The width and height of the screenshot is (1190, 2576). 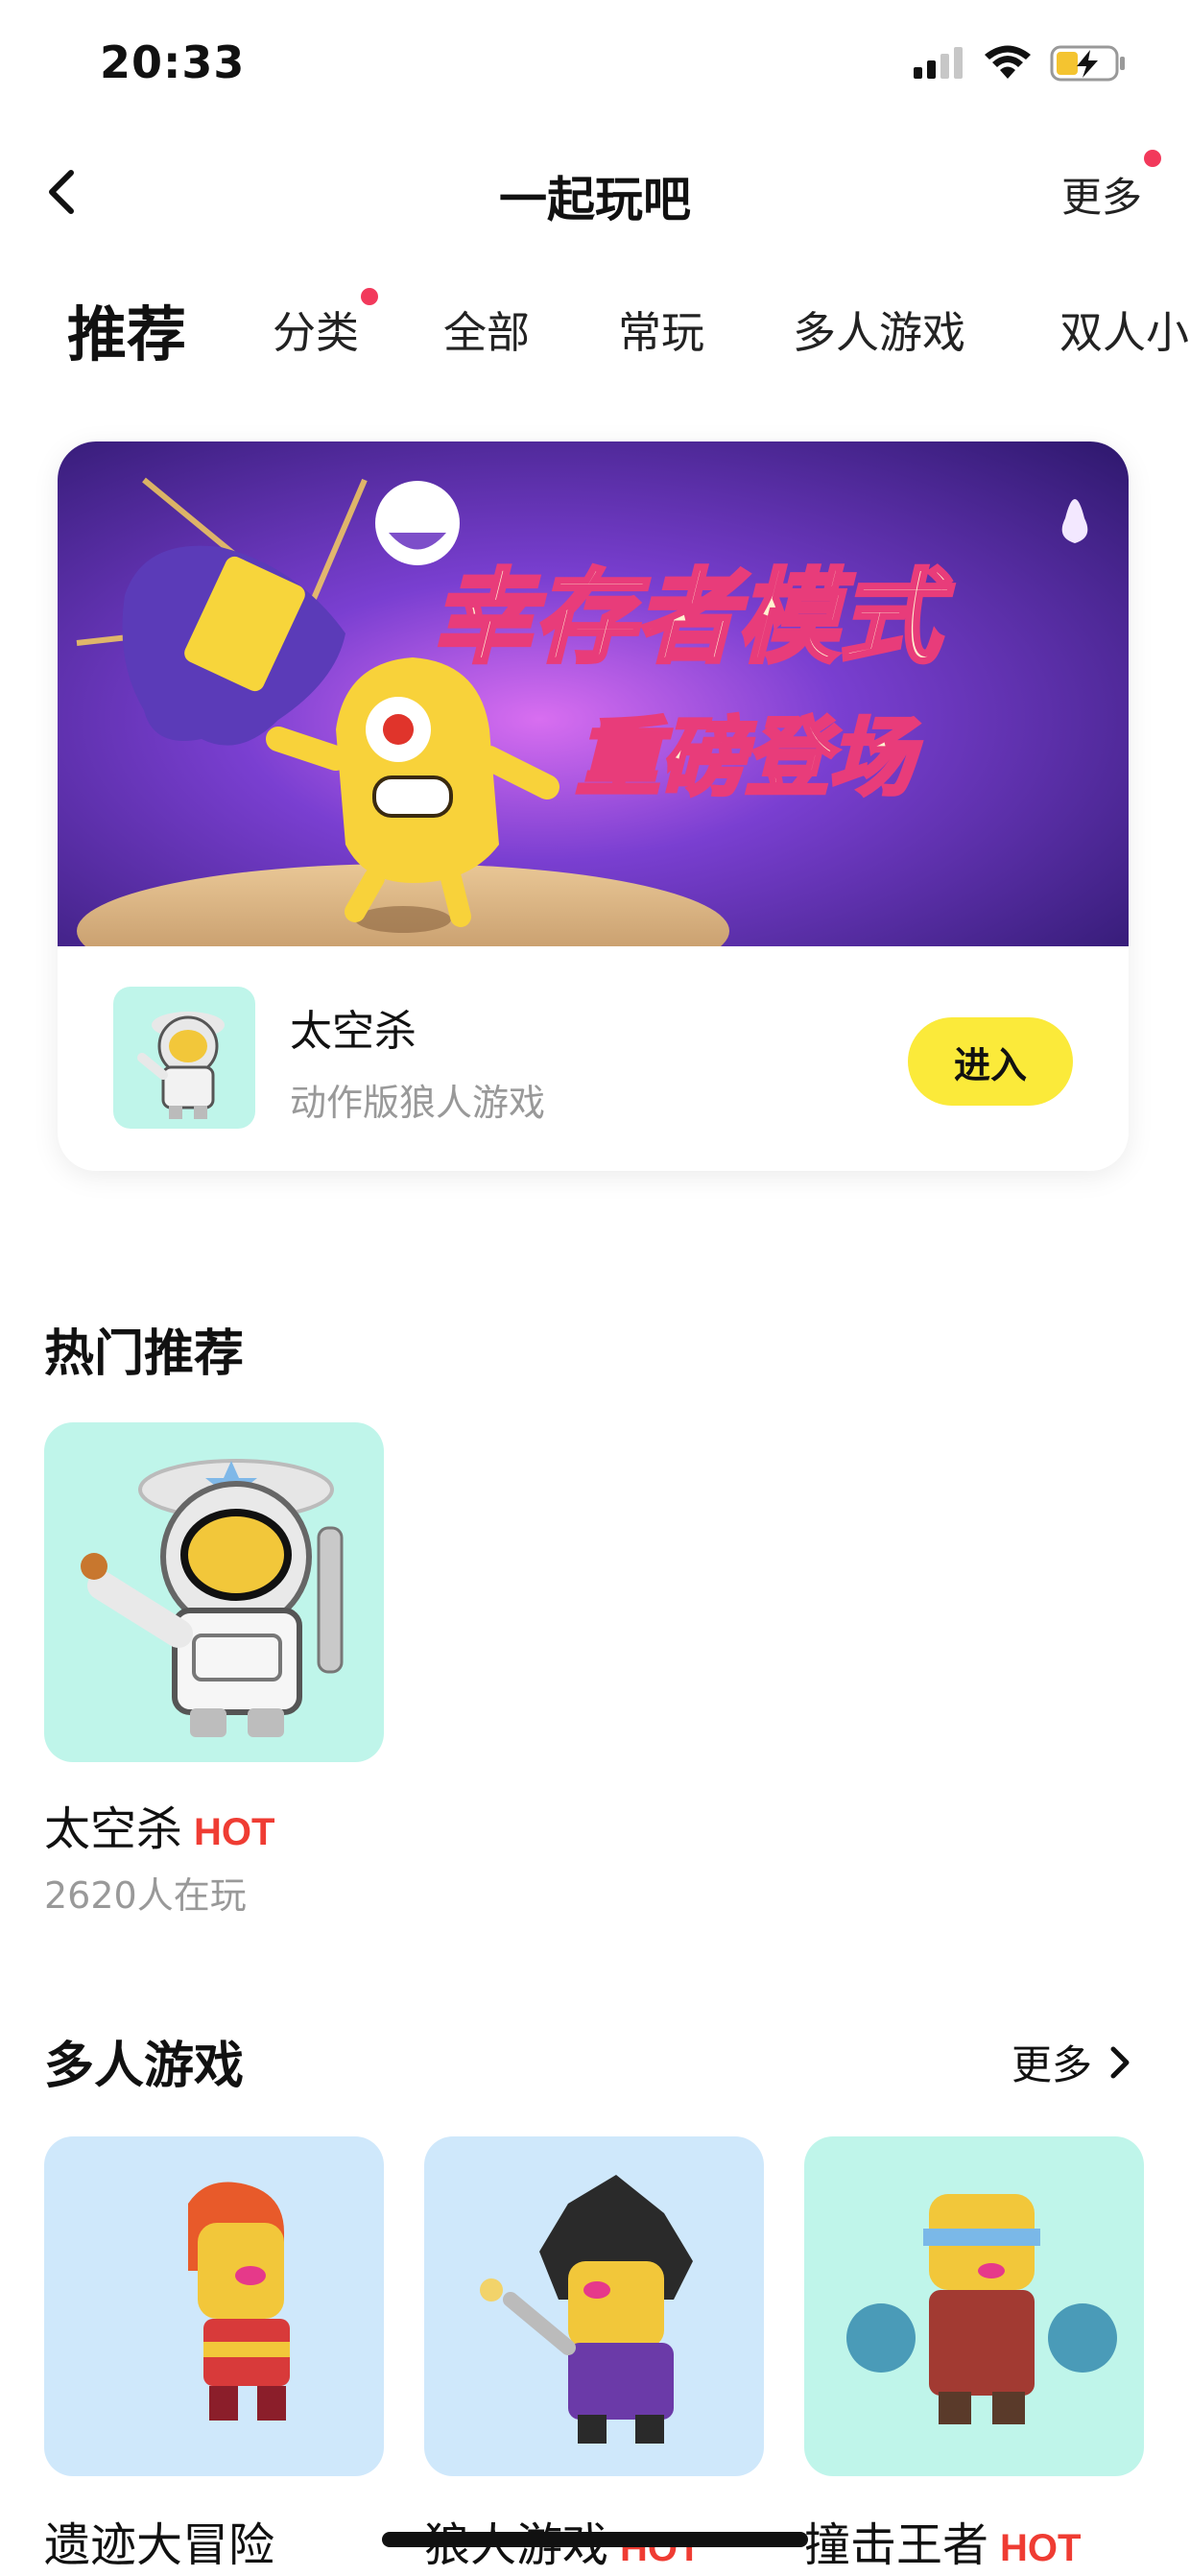 What do you see at coordinates (370, 296) in the screenshot?
I see `tab-category-dot` at bounding box center [370, 296].